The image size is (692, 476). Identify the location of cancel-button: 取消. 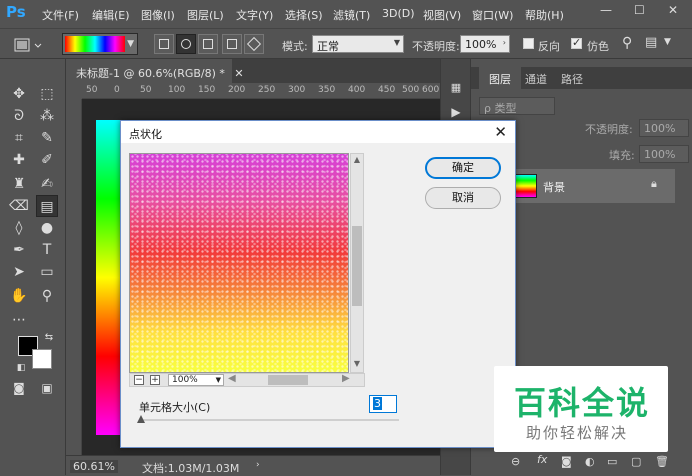
(463, 198).